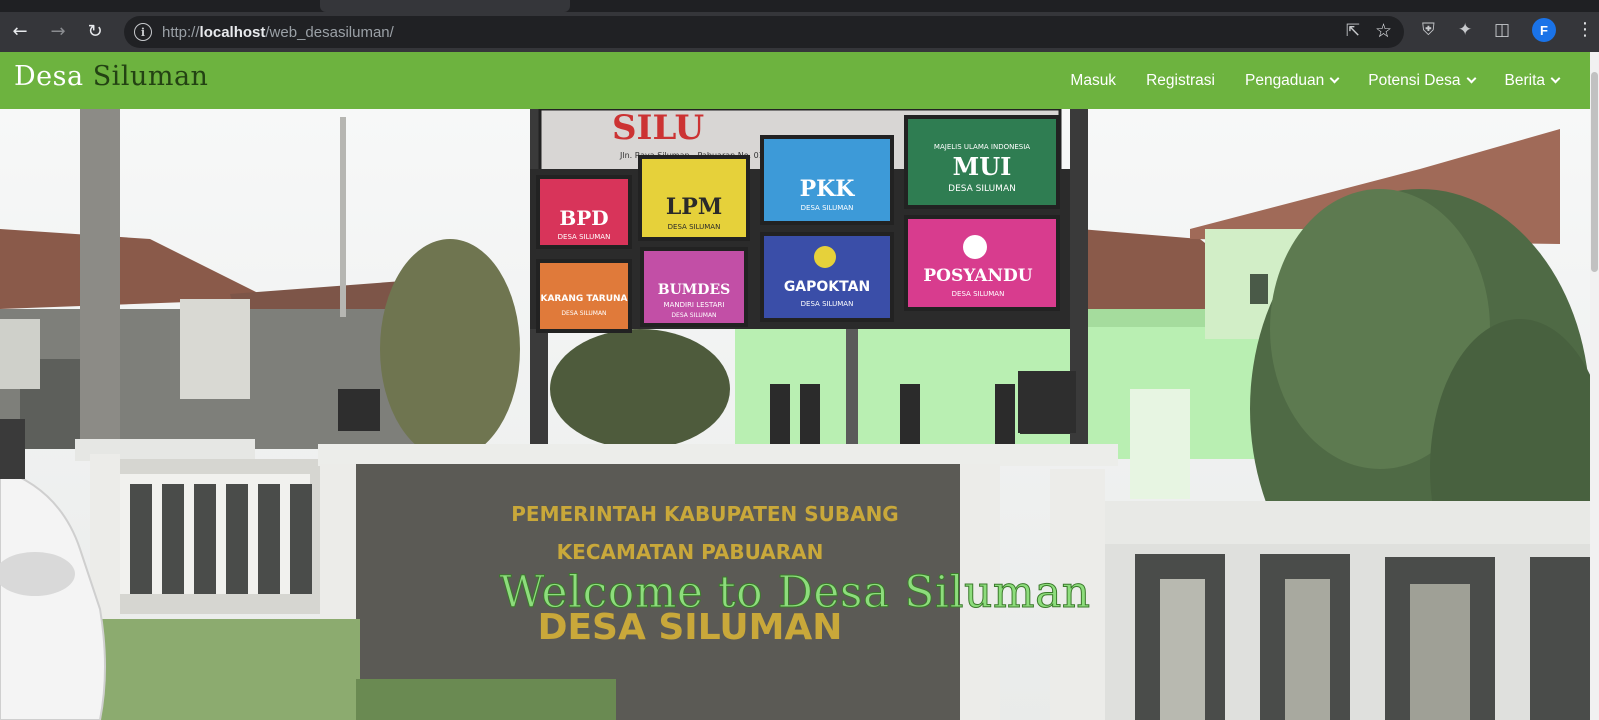  I want to click on board-title: GAPOKTAN, so click(827, 287).